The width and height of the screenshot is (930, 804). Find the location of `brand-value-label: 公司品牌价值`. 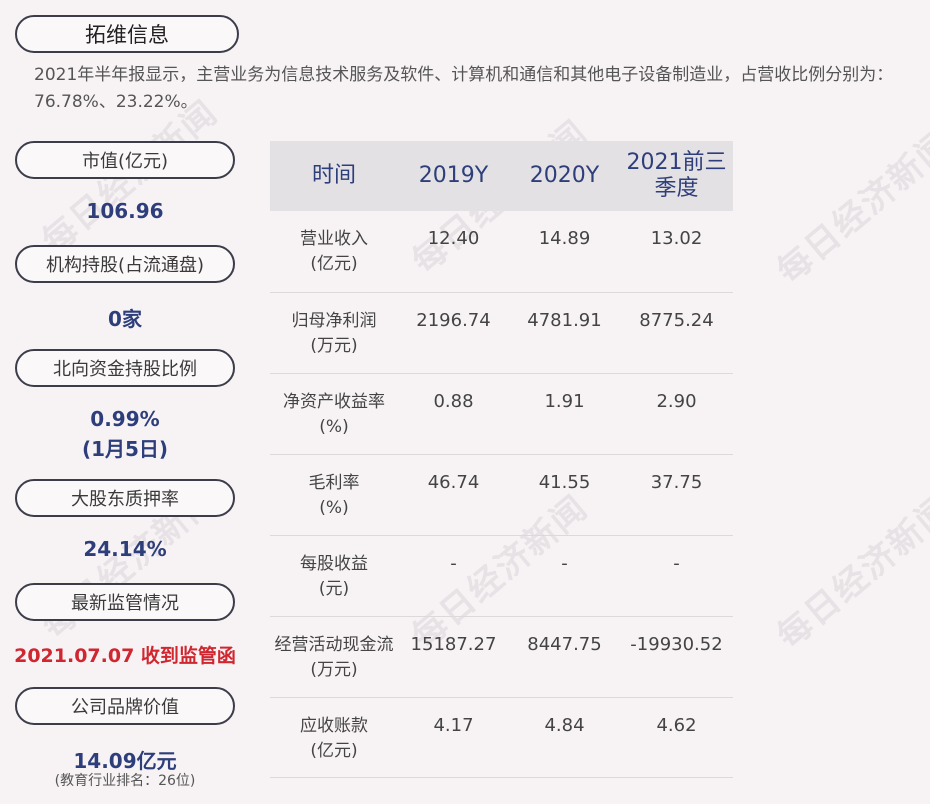

brand-value-label: 公司品牌价值 is located at coordinates (125, 706).